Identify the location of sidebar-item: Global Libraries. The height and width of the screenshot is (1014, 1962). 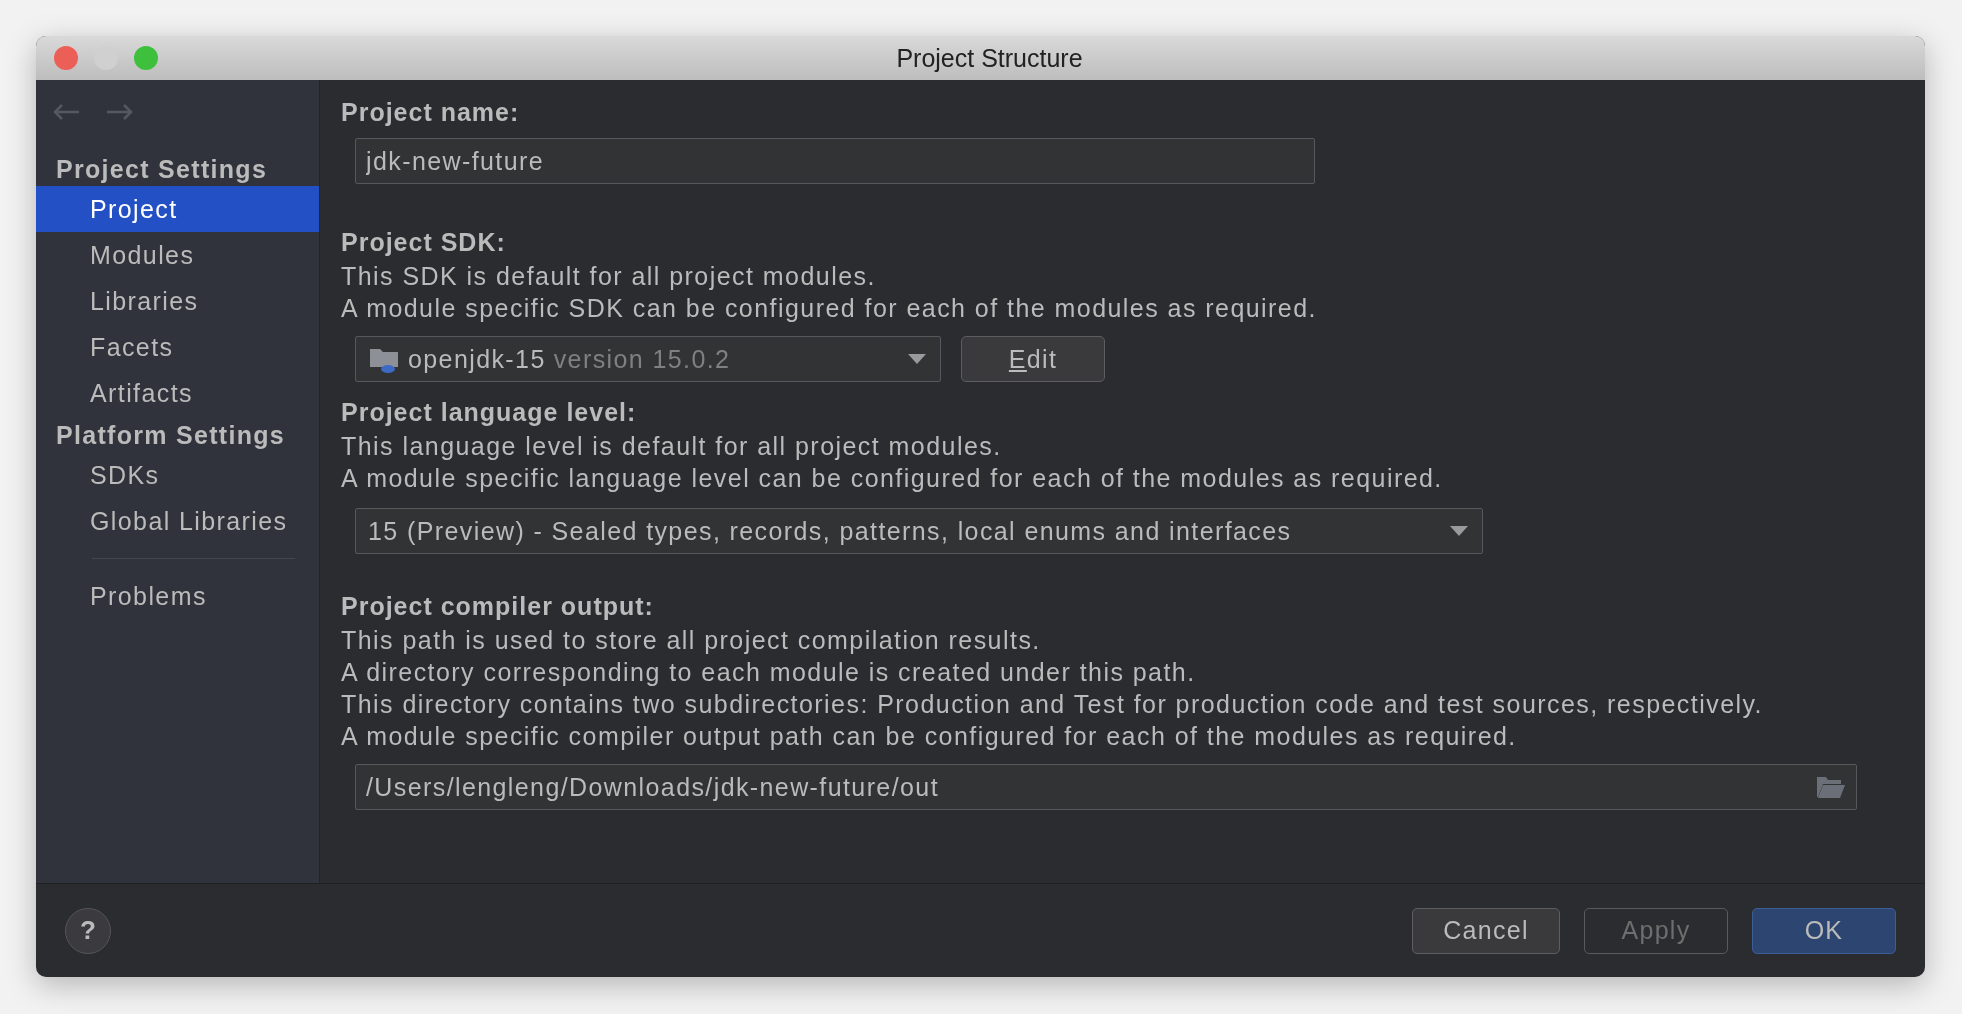
(177, 521).